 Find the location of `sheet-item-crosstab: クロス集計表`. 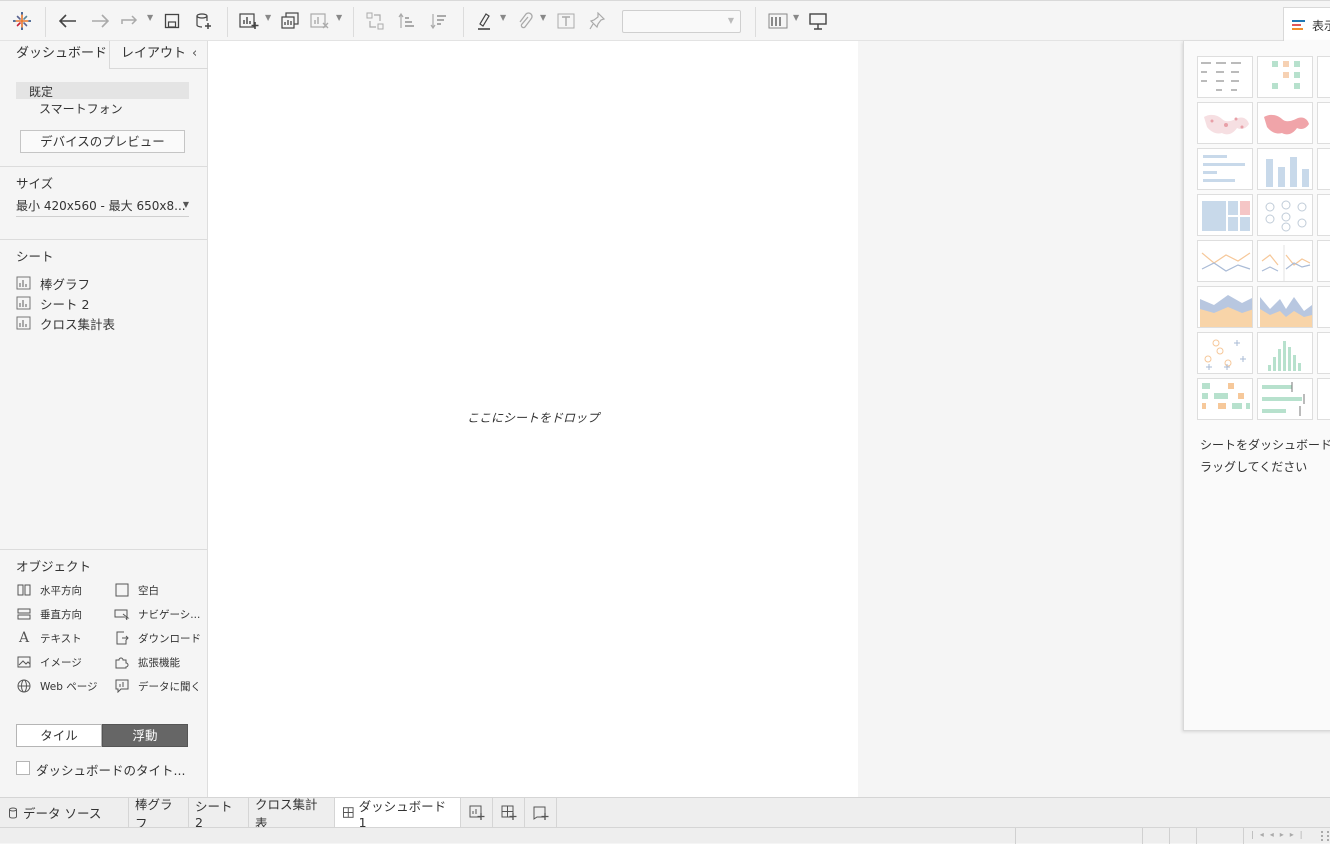

sheet-item-crosstab: クロス集計表 is located at coordinates (65, 323).